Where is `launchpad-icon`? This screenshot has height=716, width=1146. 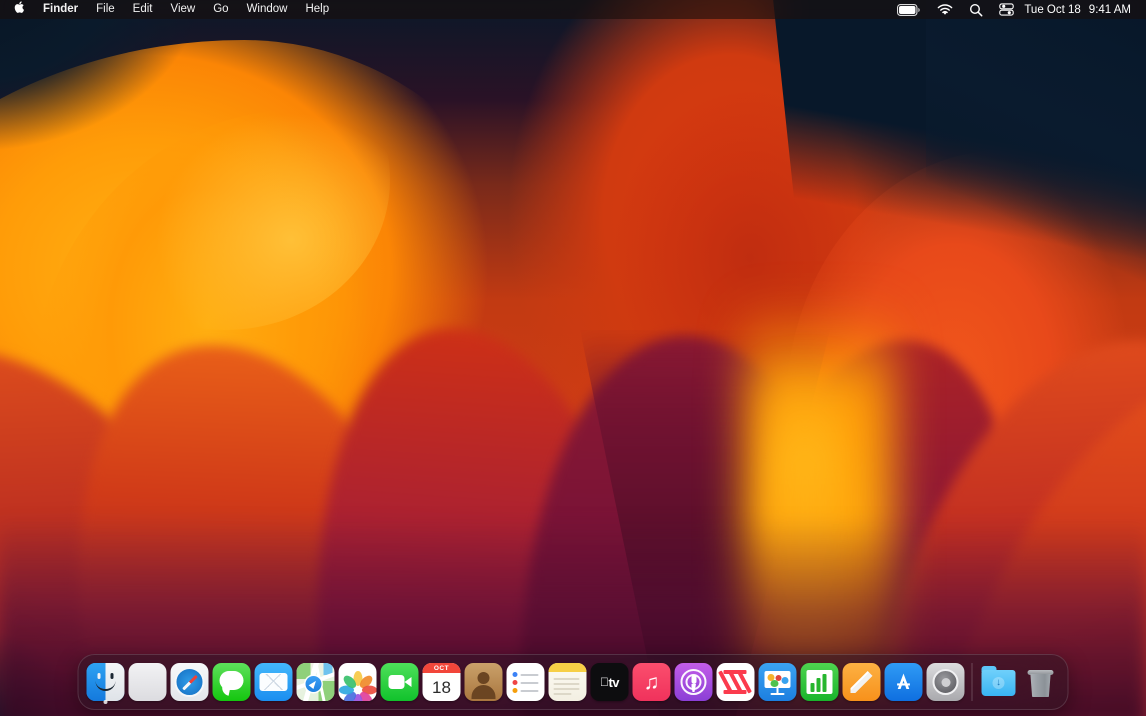
launchpad-icon is located at coordinates (147, 682).